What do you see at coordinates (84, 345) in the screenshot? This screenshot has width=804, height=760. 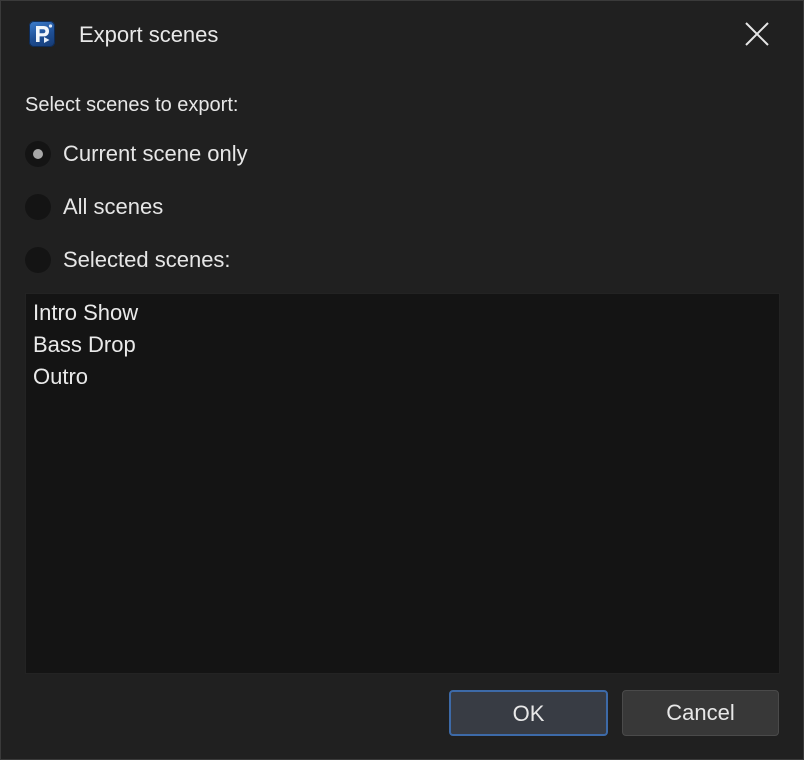 I see `list-item: Bass Drop` at bounding box center [84, 345].